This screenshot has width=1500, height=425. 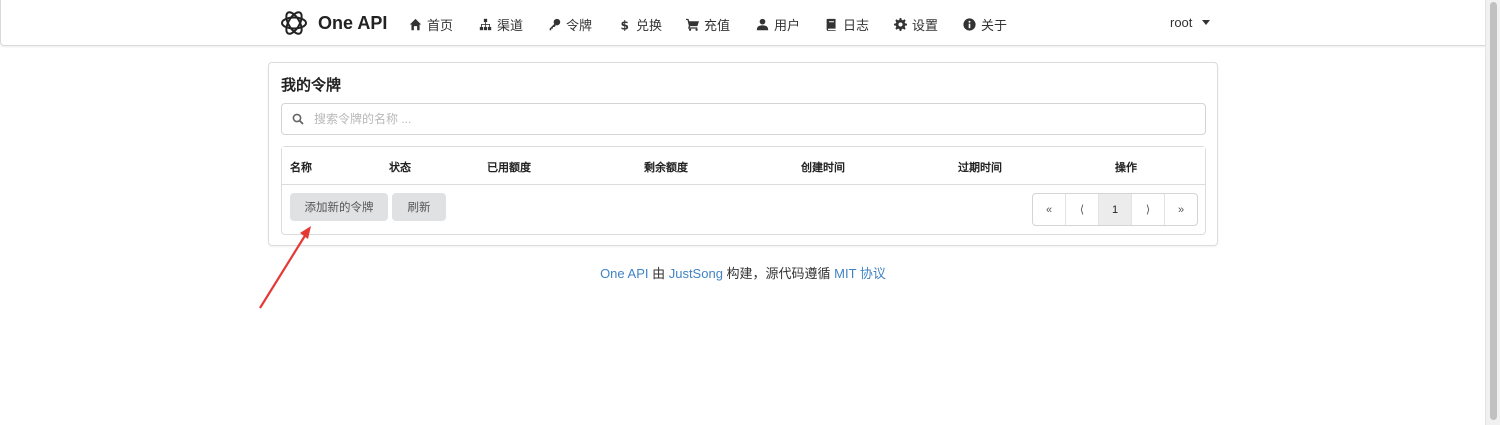 I want to click on home-icon, so click(x=415, y=24).